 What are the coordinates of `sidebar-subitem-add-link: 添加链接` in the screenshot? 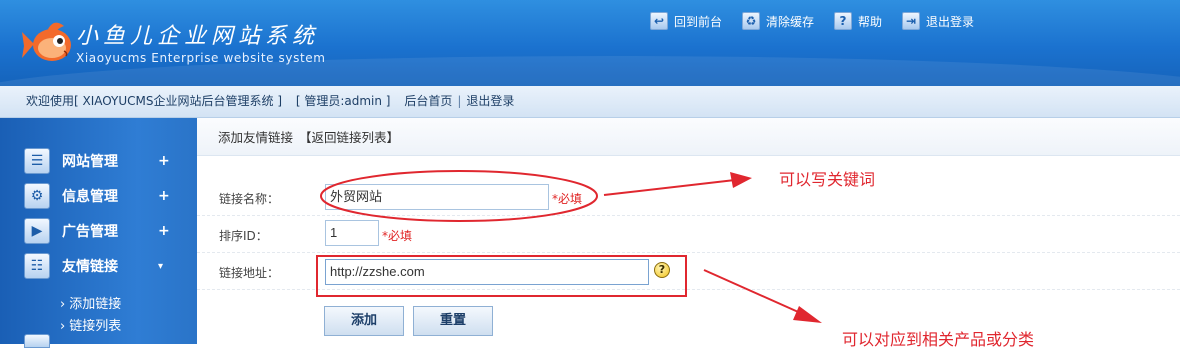 It's located at (90, 302).